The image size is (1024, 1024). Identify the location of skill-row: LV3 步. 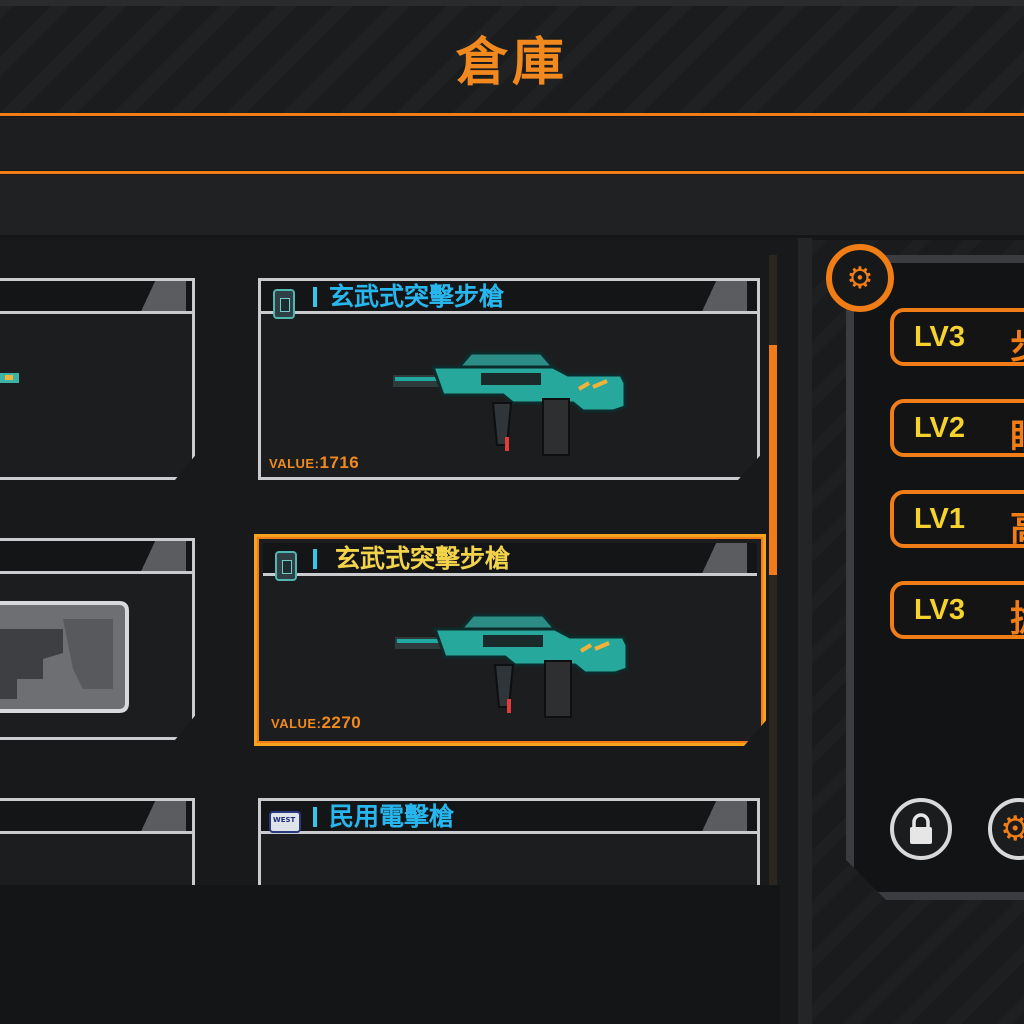
(957, 338).